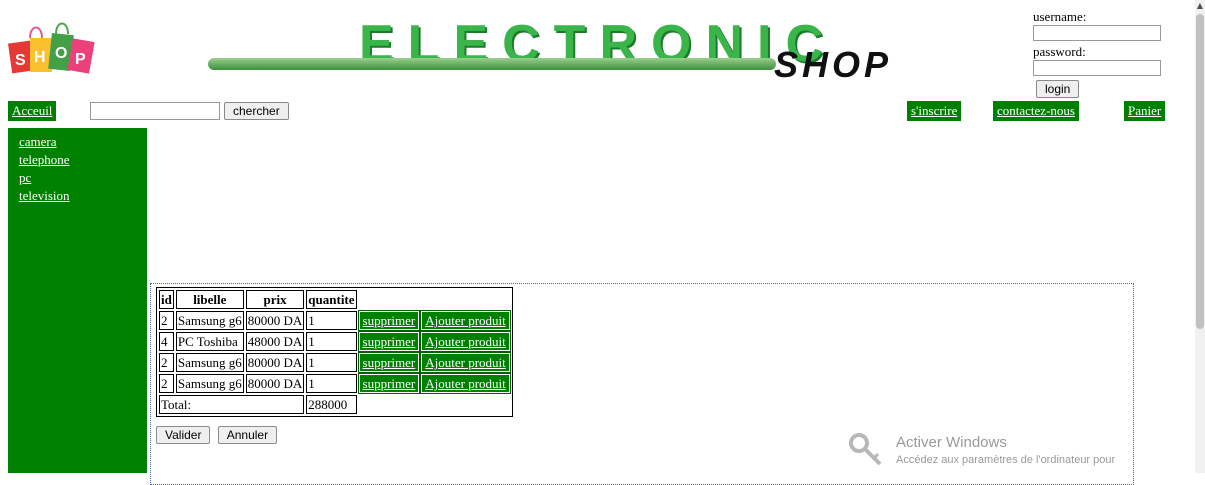  What do you see at coordinates (865, 449) in the screenshot?
I see `key-icon` at bounding box center [865, 449].